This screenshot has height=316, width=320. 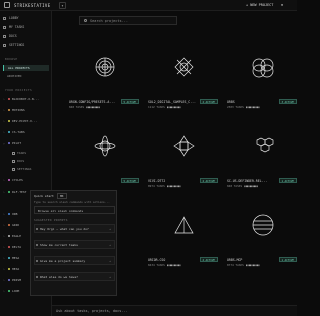 What do you see at coordinates (235, 260) in the screenshot?
I see `project-name: ORBS-MCP` at bounding box center [235, 260].